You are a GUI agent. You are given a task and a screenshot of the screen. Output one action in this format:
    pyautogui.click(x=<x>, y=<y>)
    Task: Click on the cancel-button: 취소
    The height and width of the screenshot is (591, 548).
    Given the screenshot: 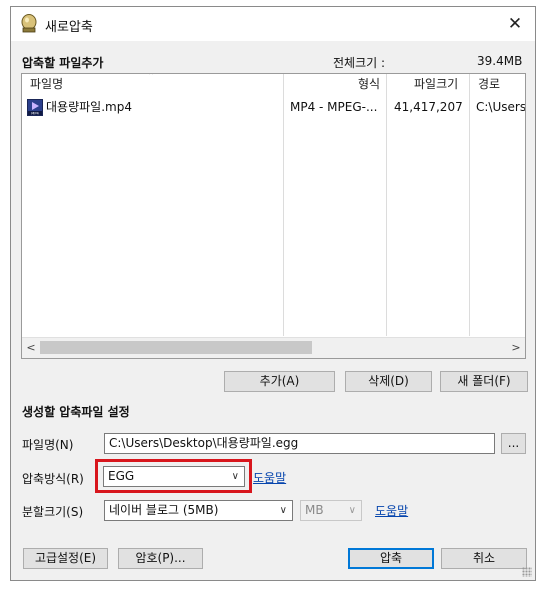 What is the action you would take?
    pyautogui.click(x=484, y=558)
    